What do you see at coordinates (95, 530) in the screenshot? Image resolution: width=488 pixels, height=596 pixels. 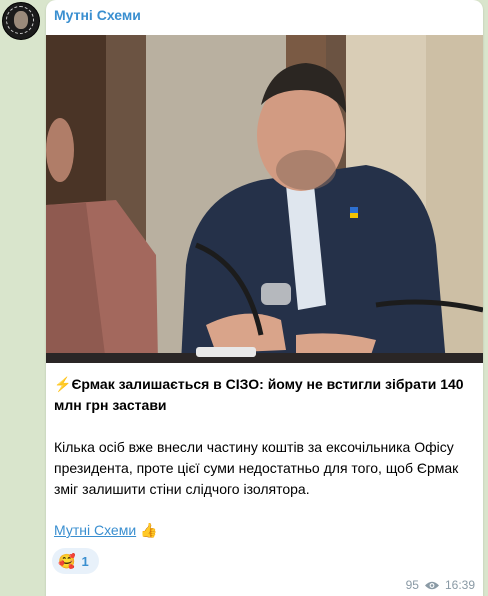 I see `signature-link: Мутні Схеми` at bounding box center [95, 530].